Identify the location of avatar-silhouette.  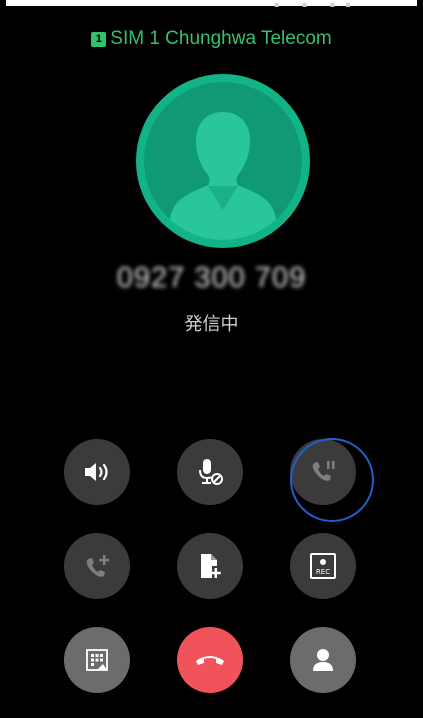
(223, 161).